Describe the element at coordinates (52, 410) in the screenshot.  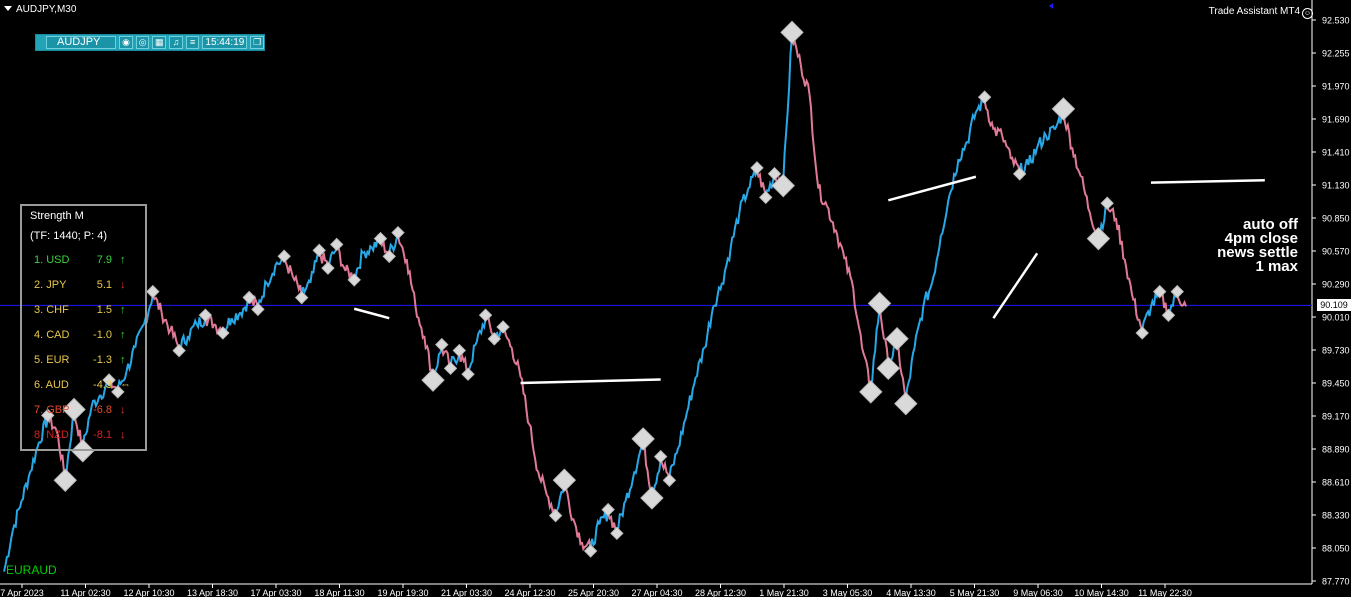
I see `currency-rank: 7. GBP` at that location.